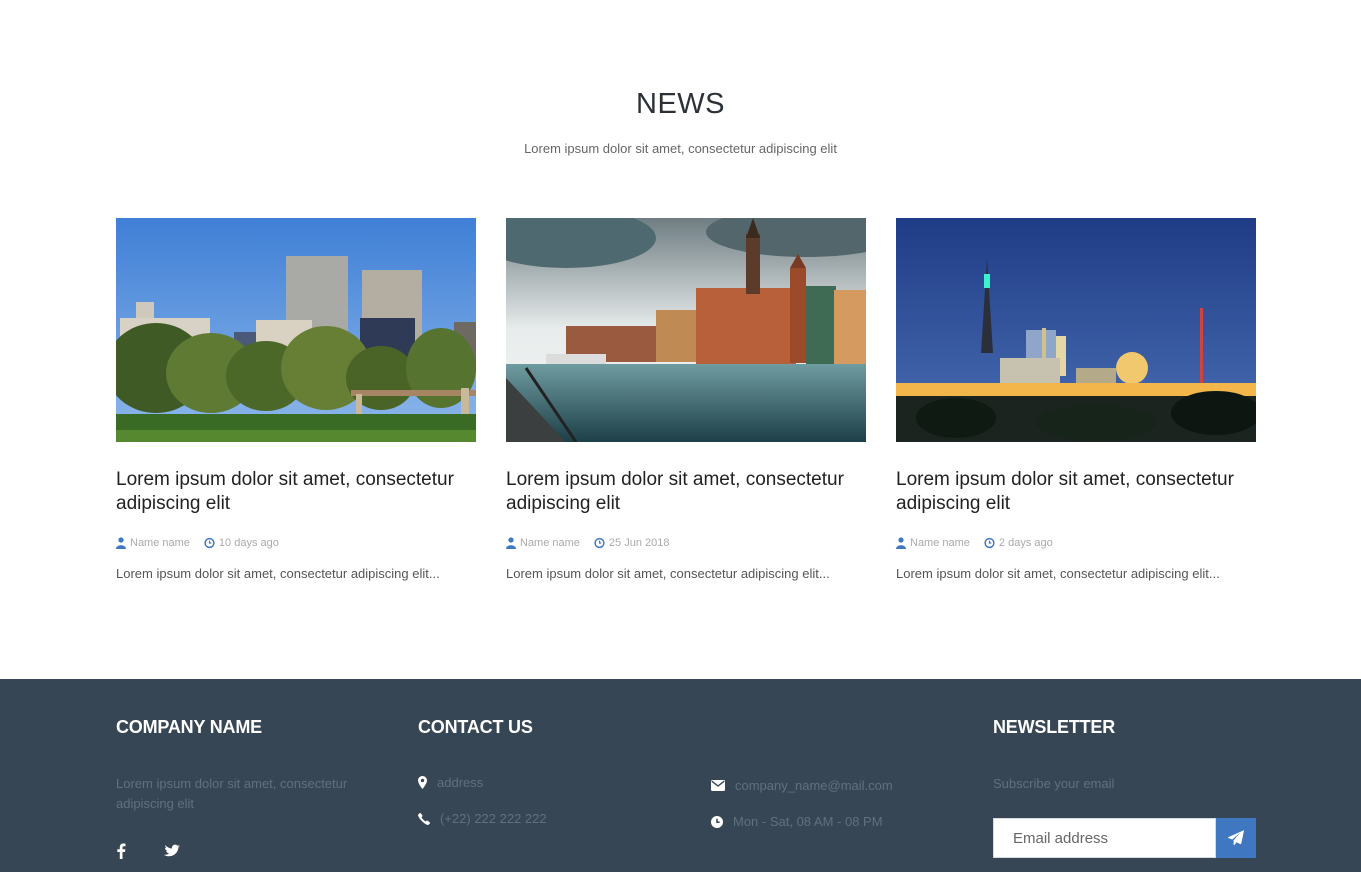 The image size is (1361, 872). Describe the element at coordinates (460, 782) in the screenshot. I see `address-text: address` at that location.